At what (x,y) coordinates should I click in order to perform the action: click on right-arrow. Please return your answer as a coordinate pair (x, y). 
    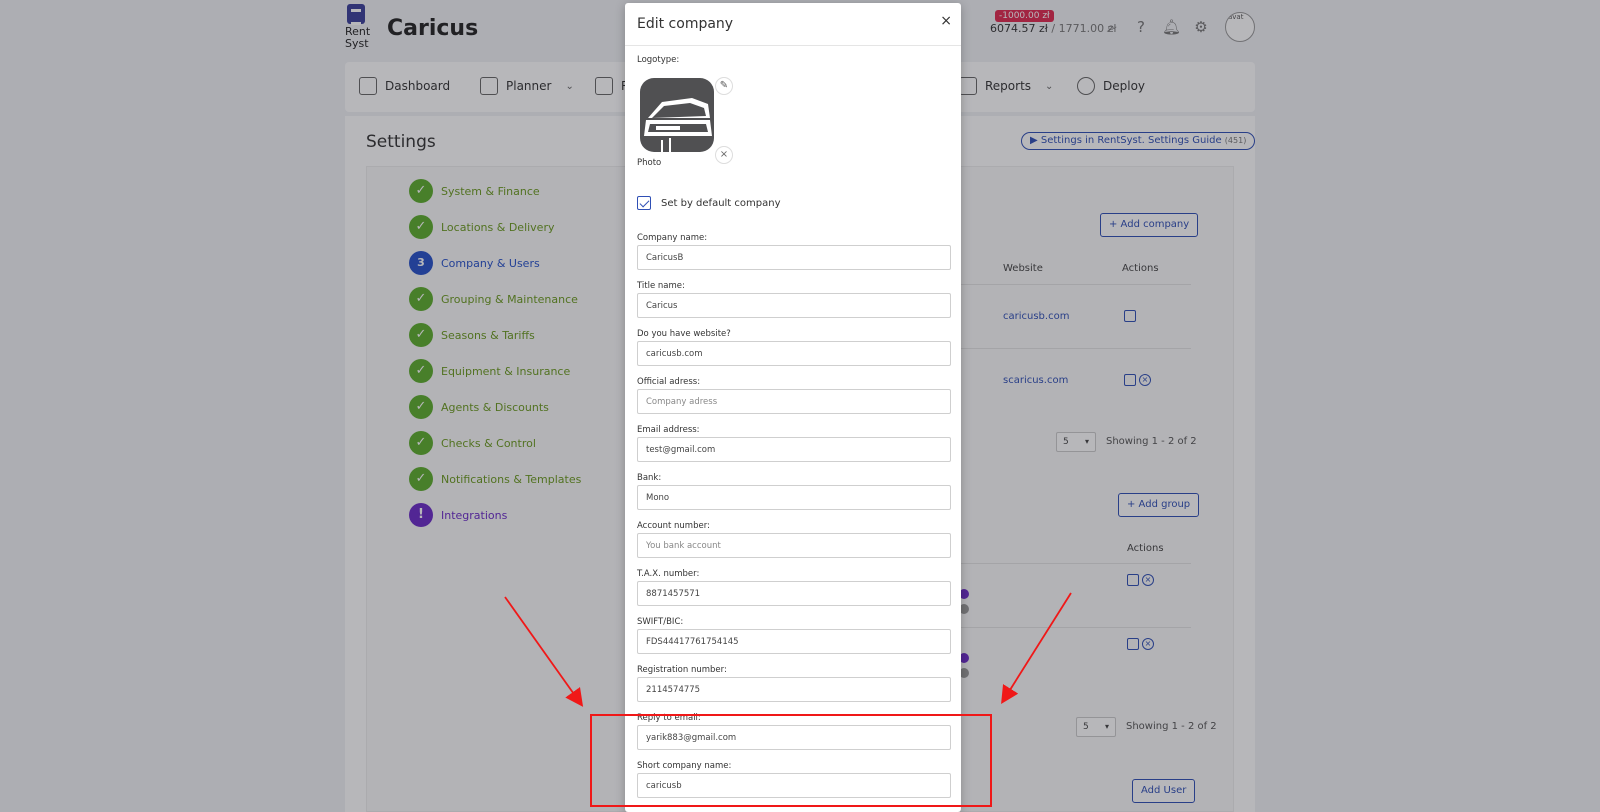
    Looking at the image, I should click on (1036, 648).